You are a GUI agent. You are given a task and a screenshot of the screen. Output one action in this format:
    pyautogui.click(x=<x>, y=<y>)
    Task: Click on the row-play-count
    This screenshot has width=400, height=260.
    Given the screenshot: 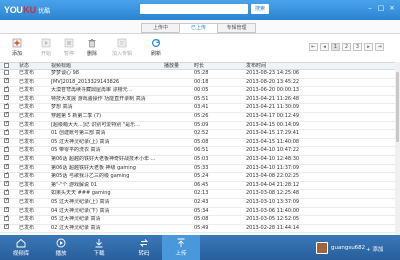 What is the action you would take?
    pyautogui.click(x=179, y=160)
    